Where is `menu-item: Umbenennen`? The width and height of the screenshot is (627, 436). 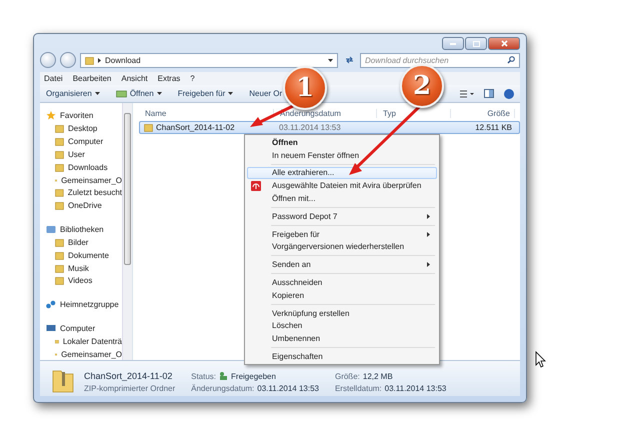
menu-item: Umbenennen is located at coordinates (342, 339).